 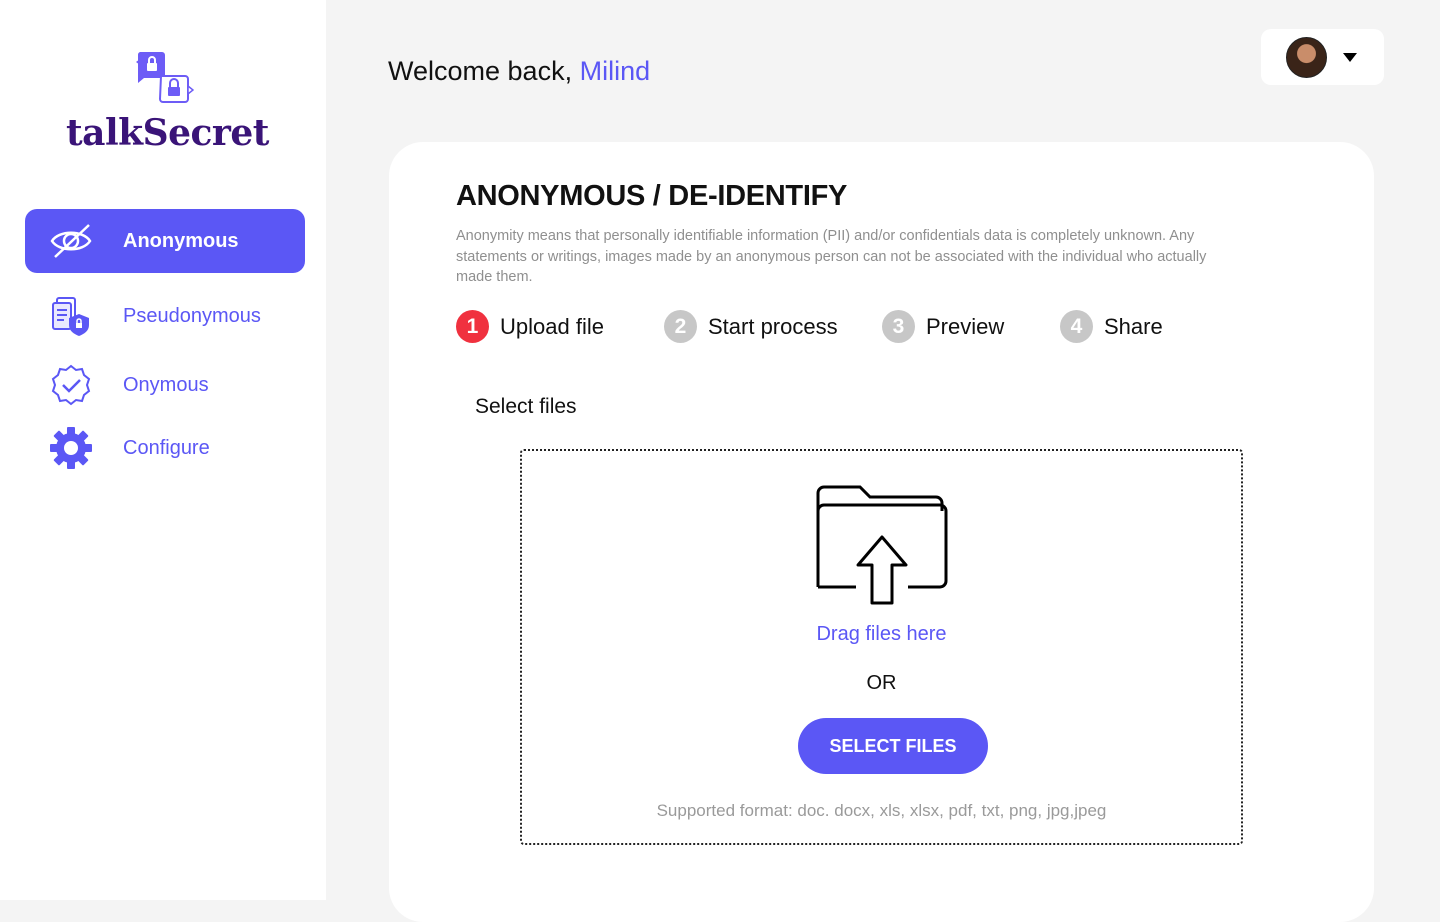 What do you see at coordinates (1133, 326) in the screenshot?
I see `step-label: Share` at bounding box center [1133, 326].